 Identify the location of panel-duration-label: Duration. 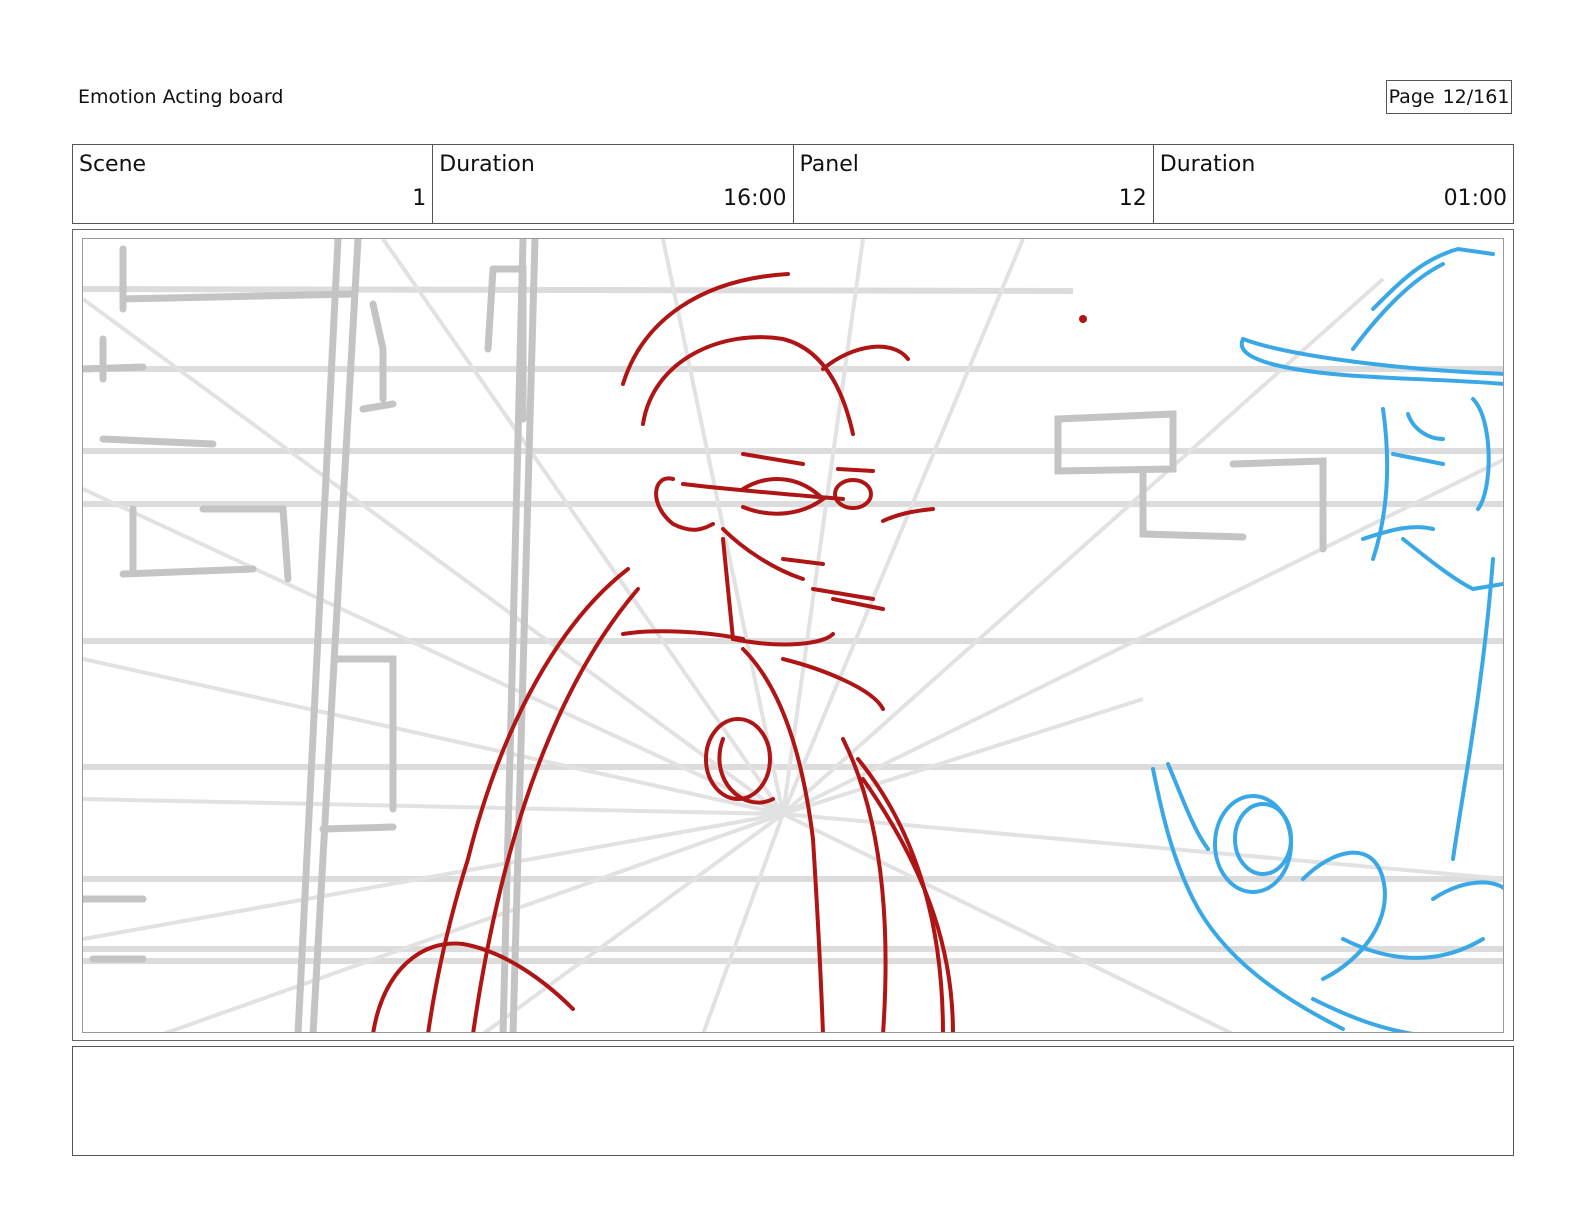
(1207, 164).